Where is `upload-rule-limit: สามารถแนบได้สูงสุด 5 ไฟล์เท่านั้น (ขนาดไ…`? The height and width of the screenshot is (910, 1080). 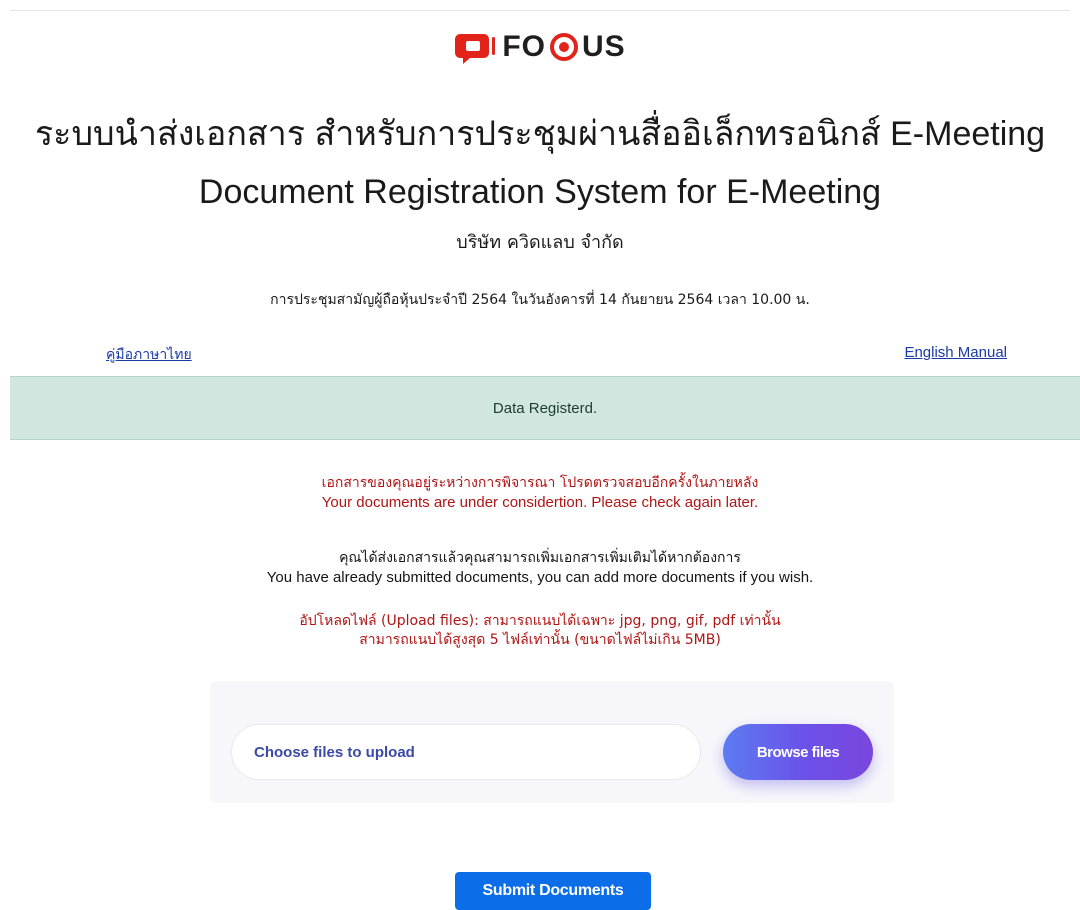 upload-rule-limit: สามารถแนบได้สูงสุด 5 ไฟล์เท่านั้น (ขนาดไ… is located at coordinates (540, 640).